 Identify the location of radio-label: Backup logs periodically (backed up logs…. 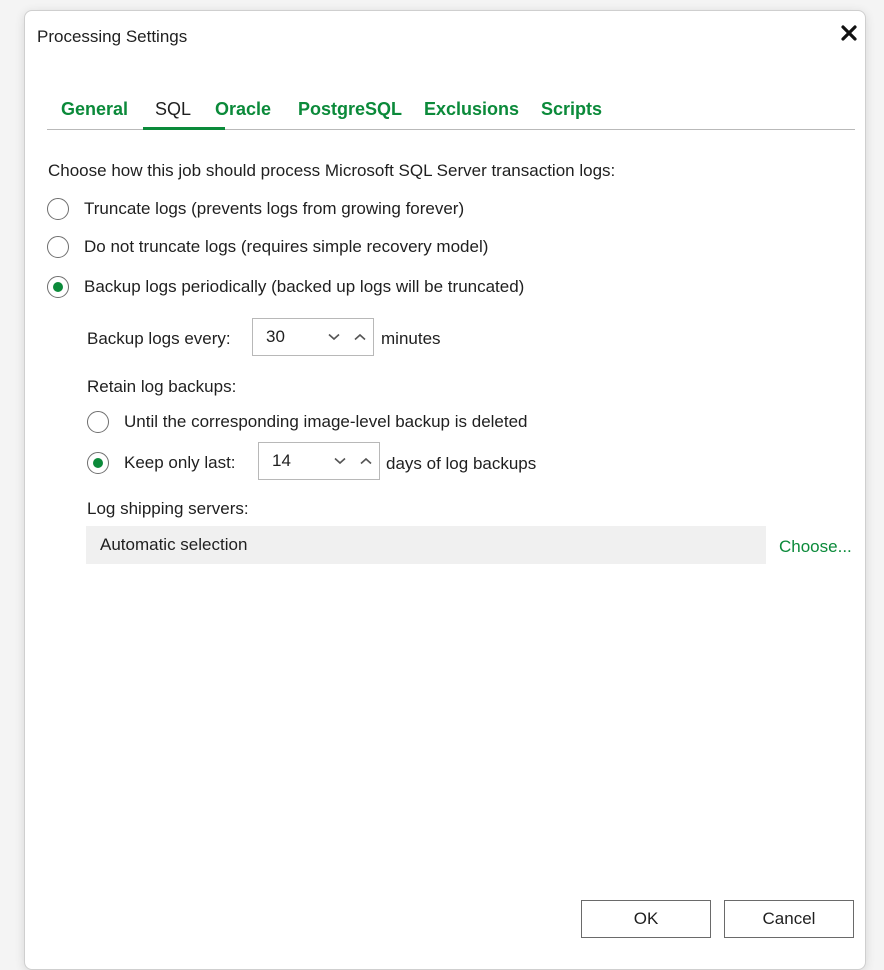
(304, 286).